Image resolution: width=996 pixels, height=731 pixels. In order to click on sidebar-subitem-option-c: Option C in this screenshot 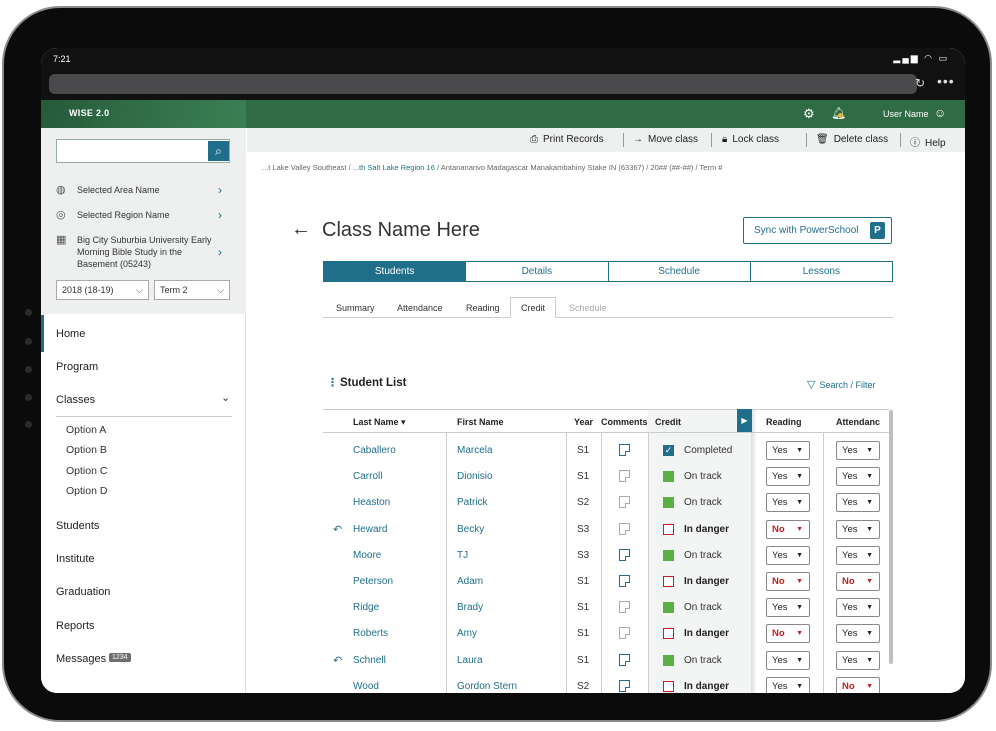, I will do `click(86, 471)`.